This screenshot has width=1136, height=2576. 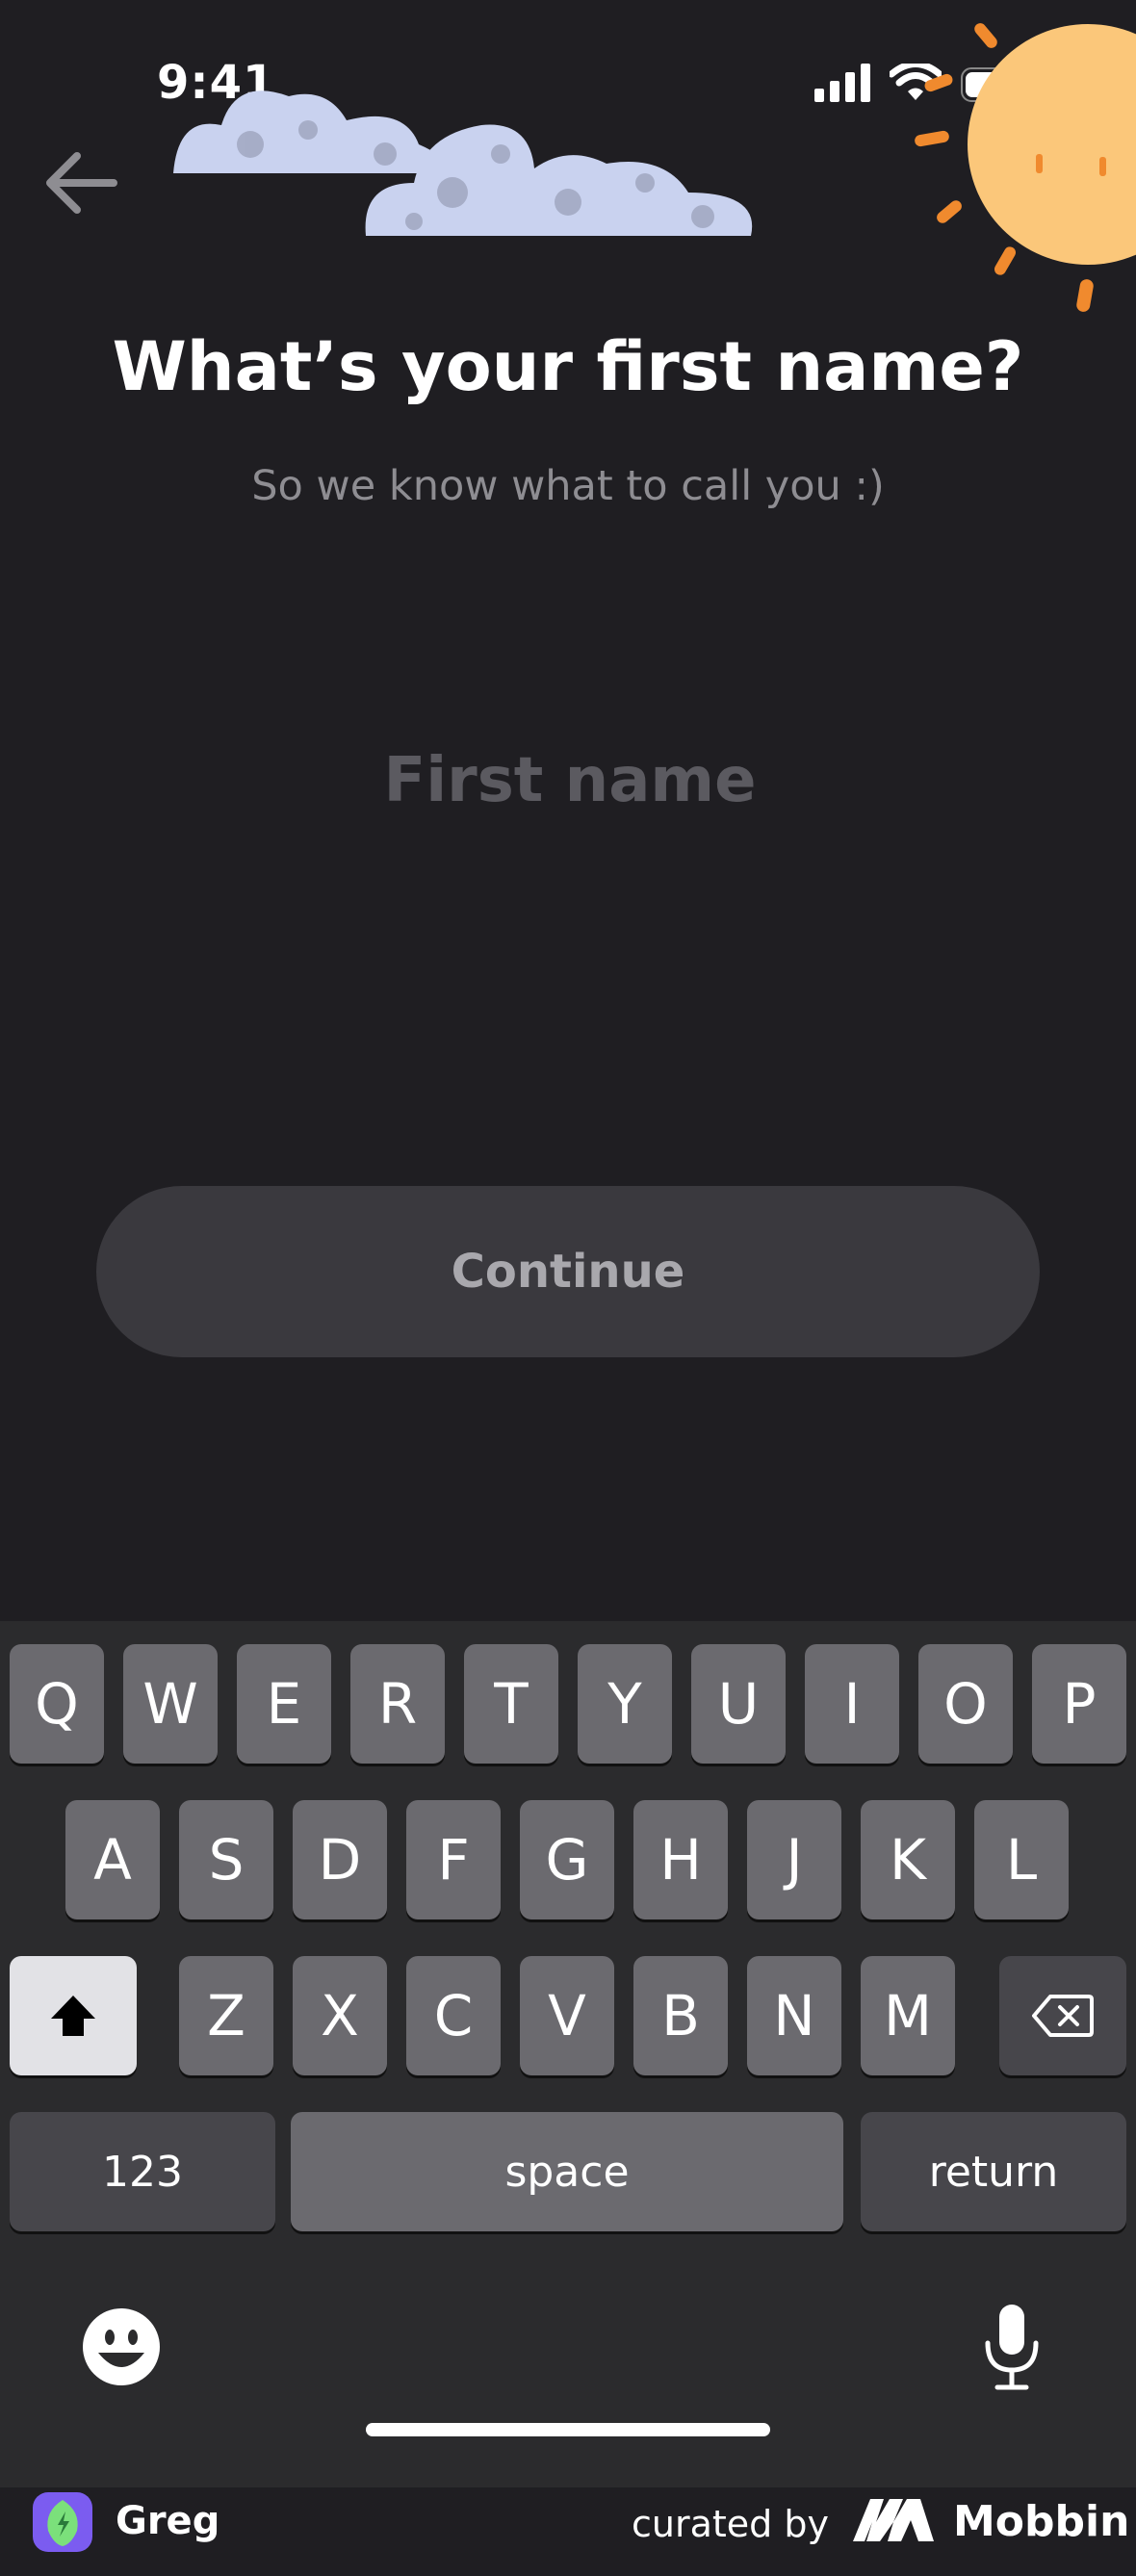 I want to click on key-j: J, so click(x=794, y=1859).